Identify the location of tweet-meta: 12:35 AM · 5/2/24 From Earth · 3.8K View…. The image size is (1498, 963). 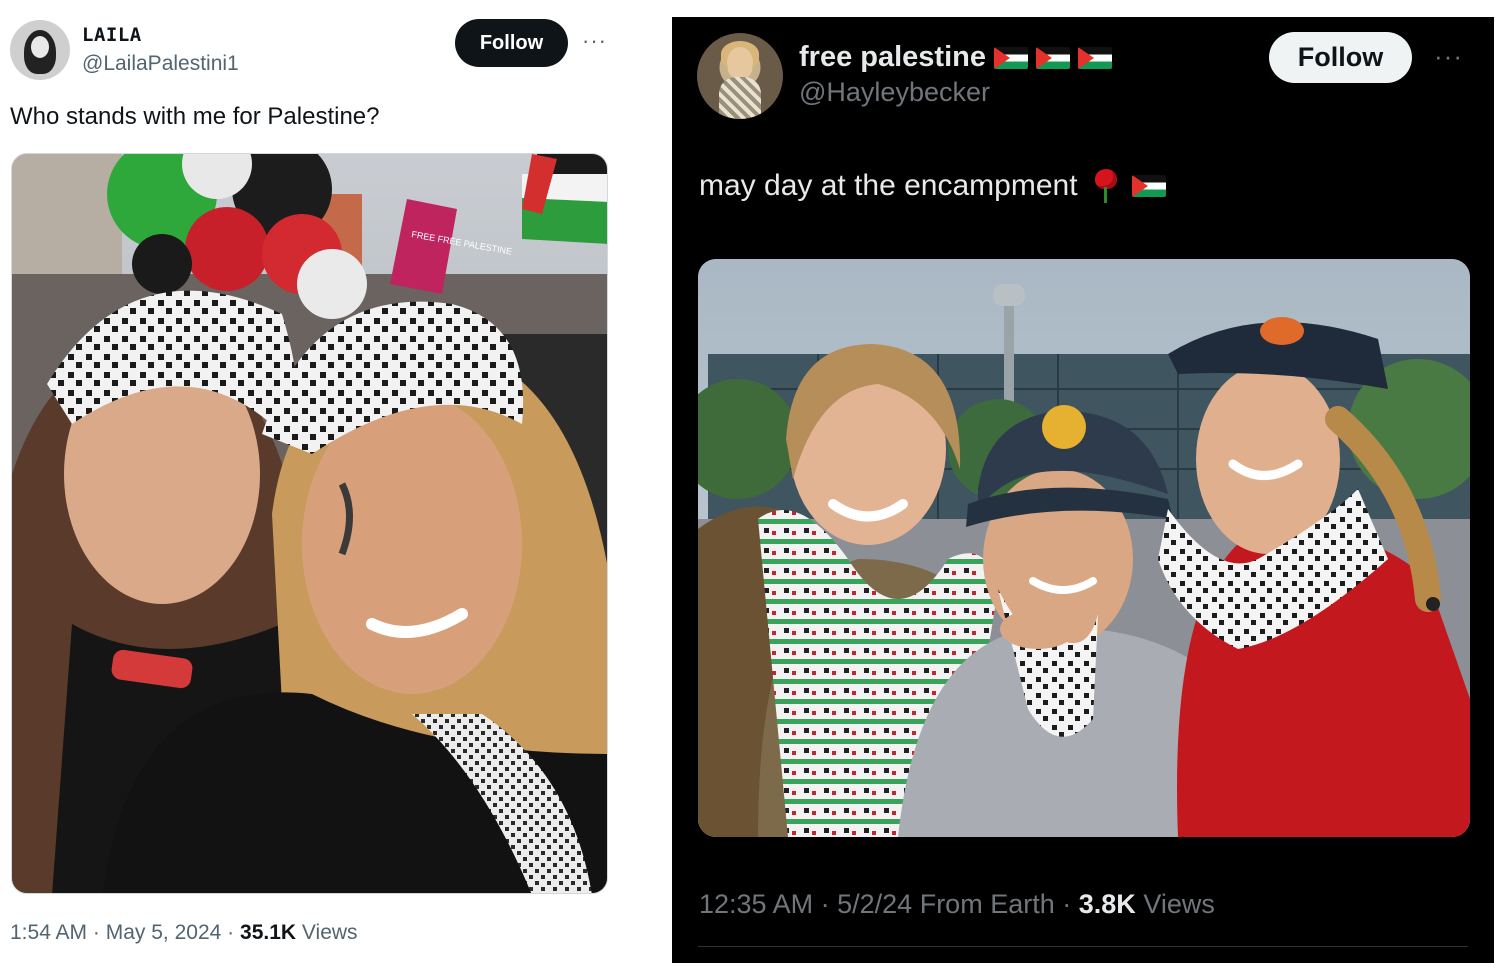
(957, 904).